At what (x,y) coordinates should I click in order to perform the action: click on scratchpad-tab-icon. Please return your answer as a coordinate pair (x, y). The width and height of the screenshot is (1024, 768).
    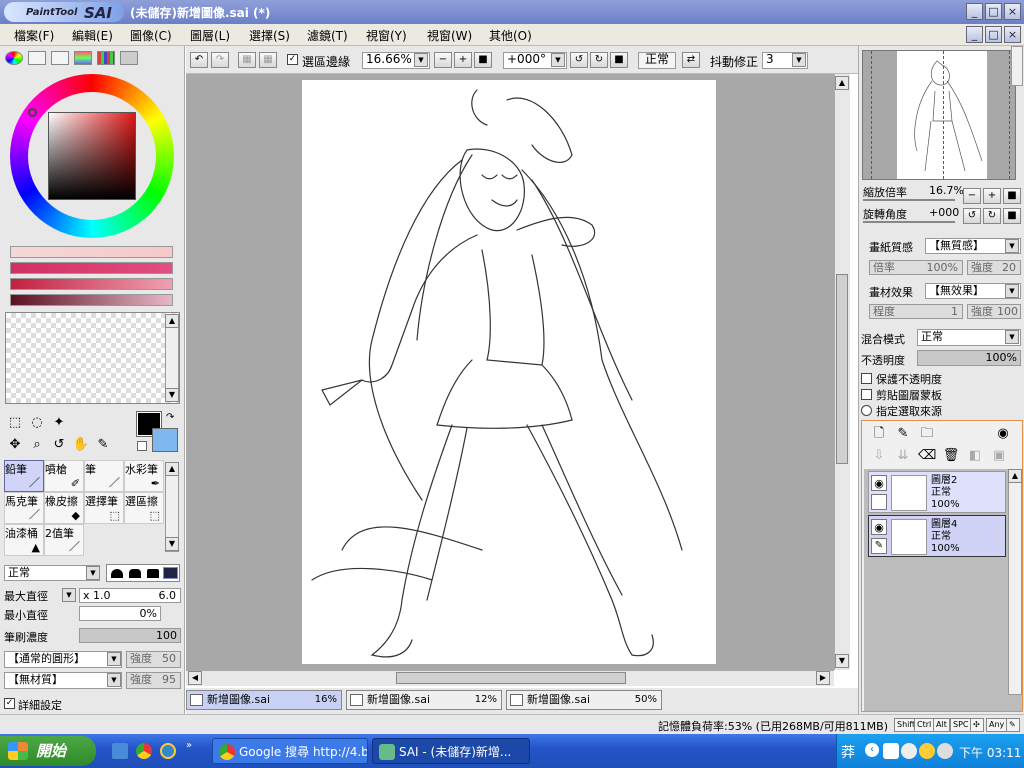
    Looking at the image, I should click on (129, 58).